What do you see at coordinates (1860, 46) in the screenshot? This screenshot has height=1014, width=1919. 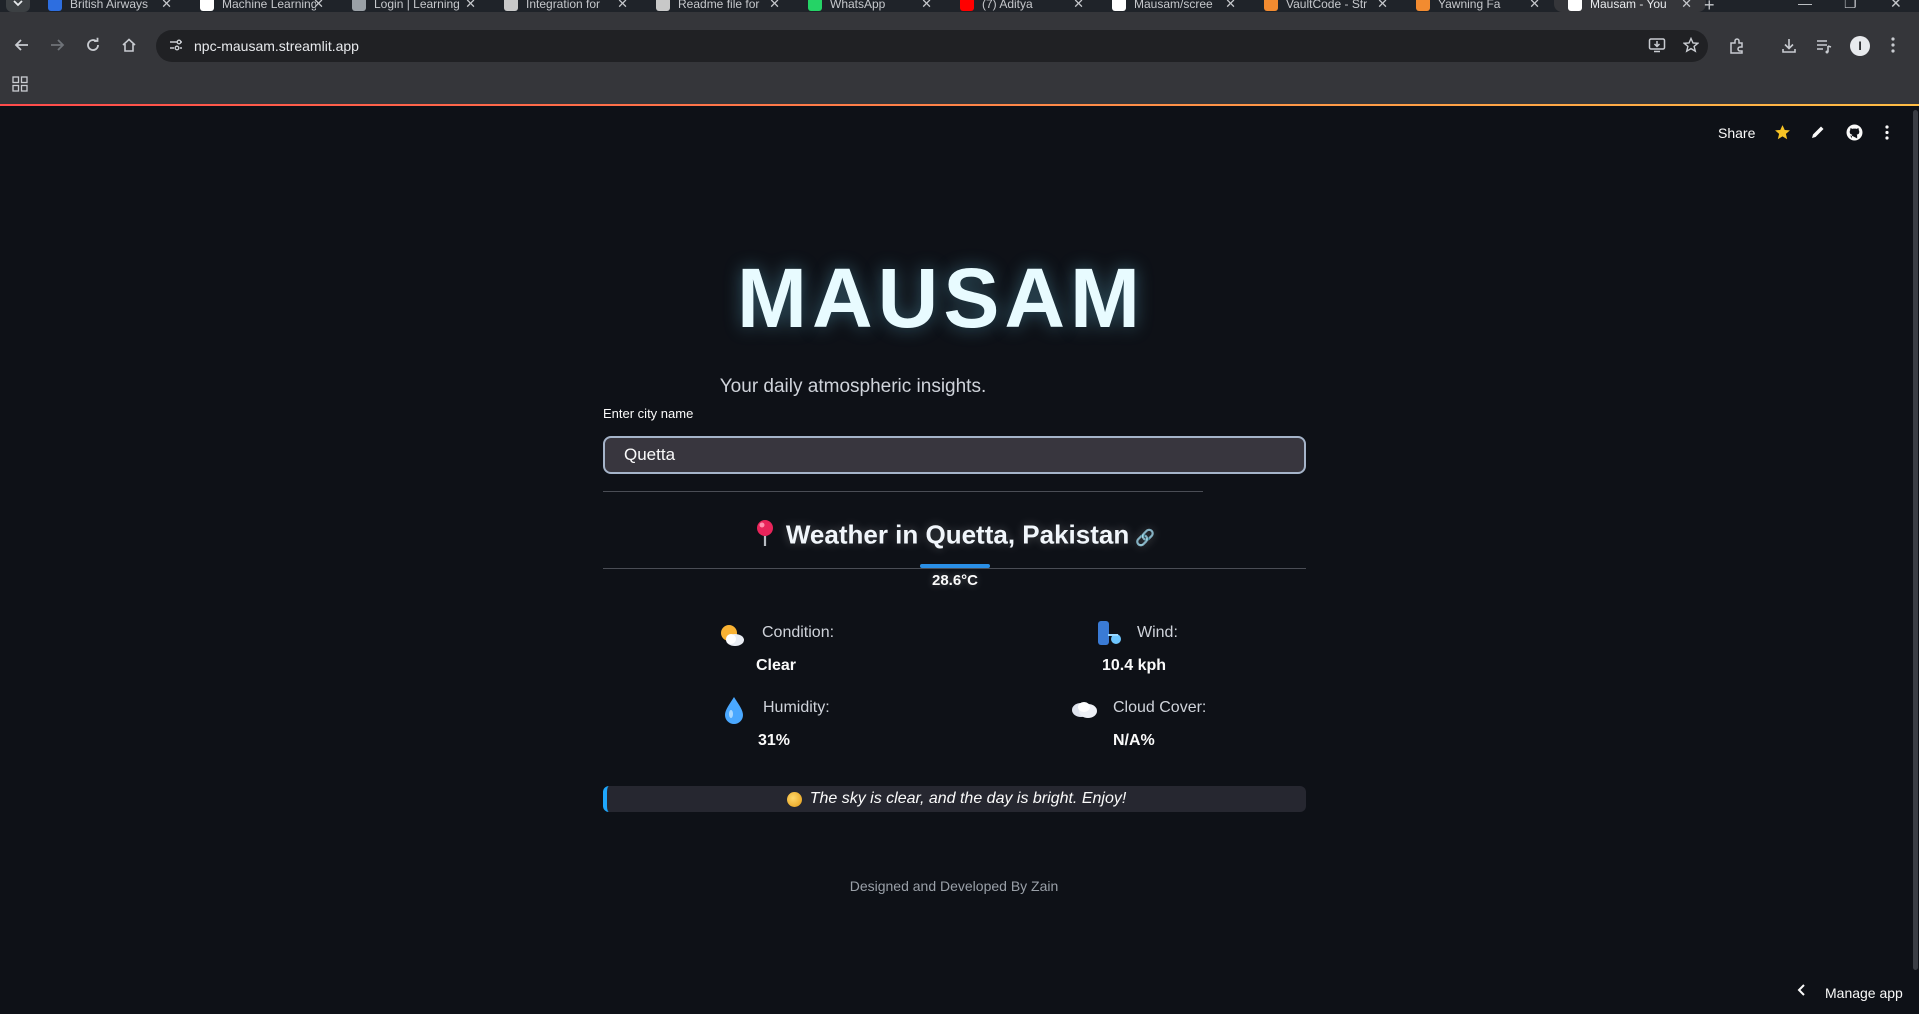 I see `profile-avatar: I` at bounding box center [1860, 46].